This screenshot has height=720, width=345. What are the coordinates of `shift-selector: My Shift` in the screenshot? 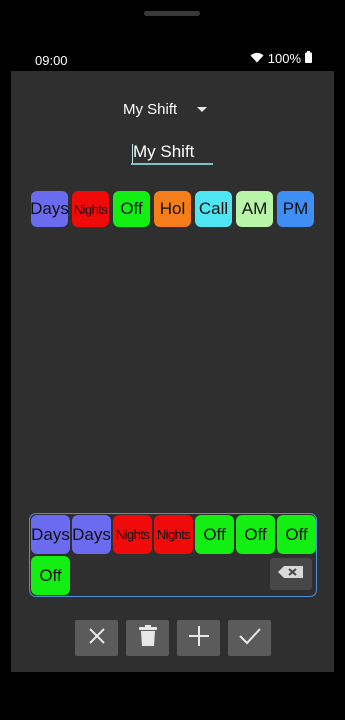 It's located at (165, 109).